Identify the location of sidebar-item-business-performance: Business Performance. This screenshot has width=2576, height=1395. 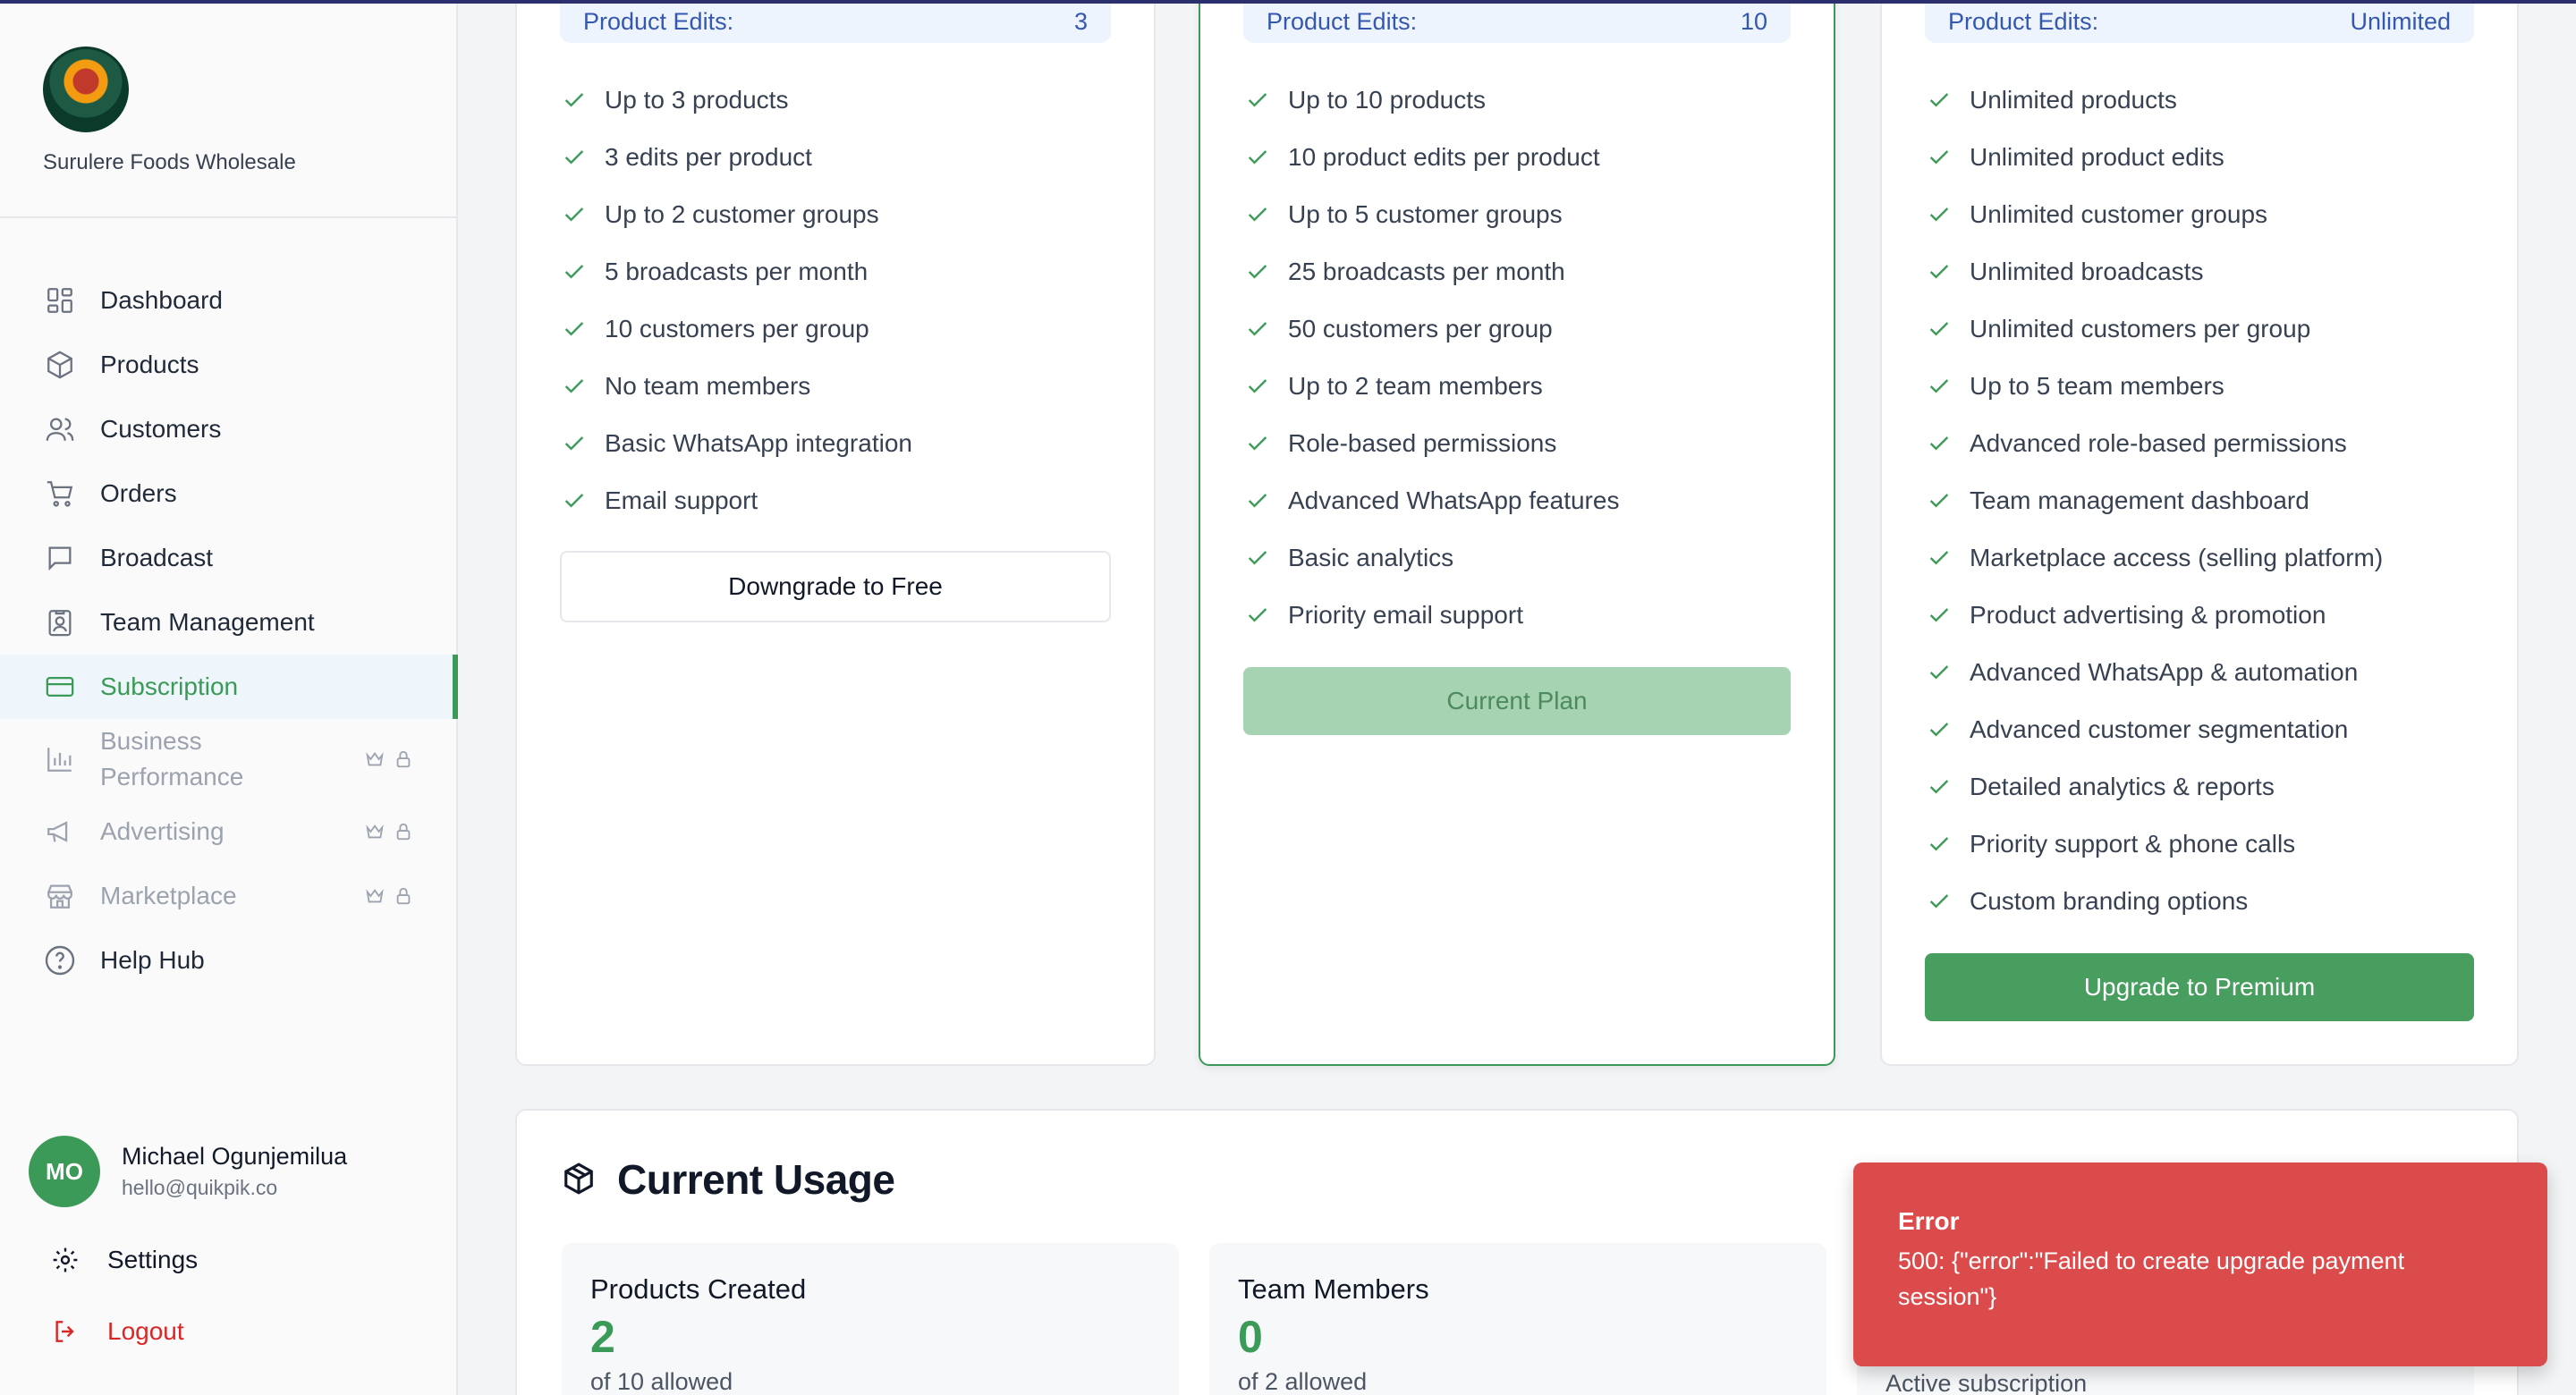
(228, 759).